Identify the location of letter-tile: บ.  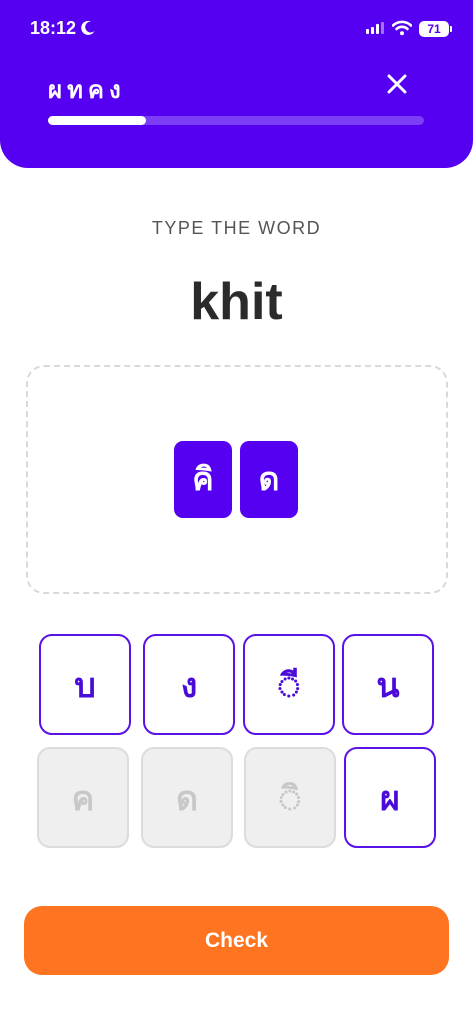
(85, 684).